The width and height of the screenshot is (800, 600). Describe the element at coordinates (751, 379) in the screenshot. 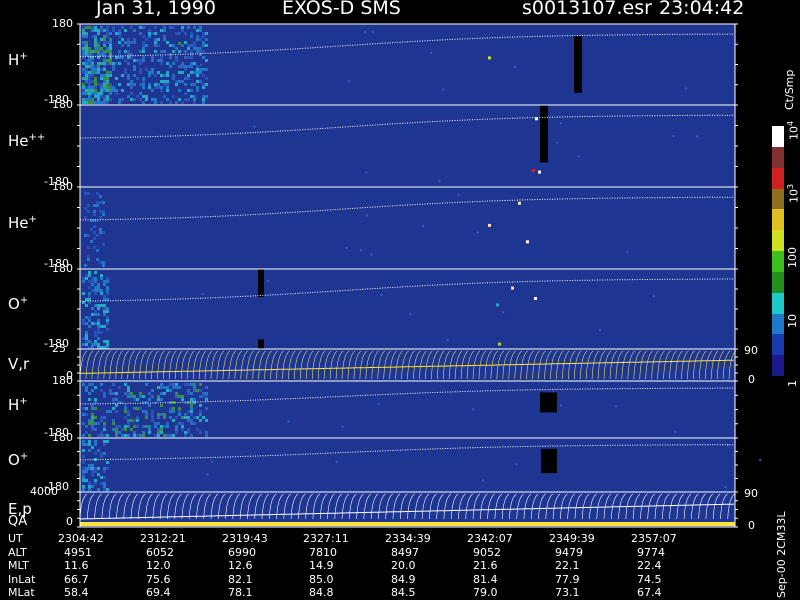

I see `right-tick-bottom: 0` at that location.